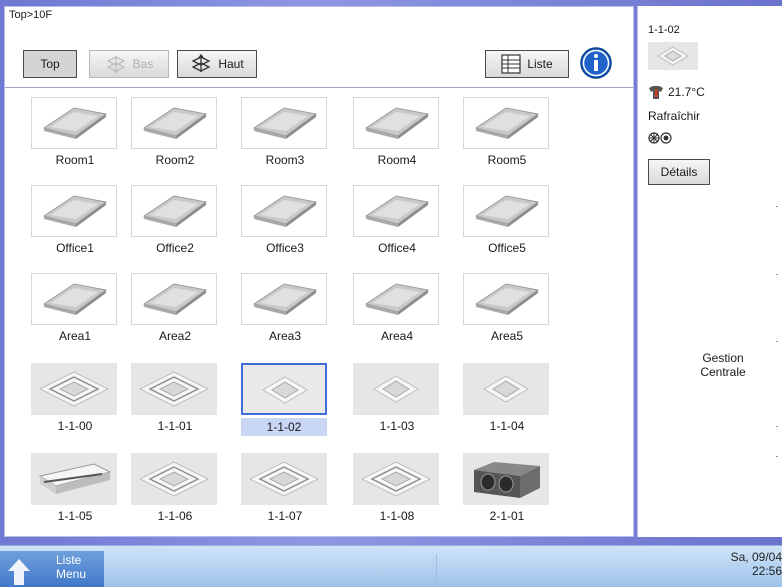 The height and width of the screenshot is (587, 782). I want to click on top-button: Top, so click(50, 64).